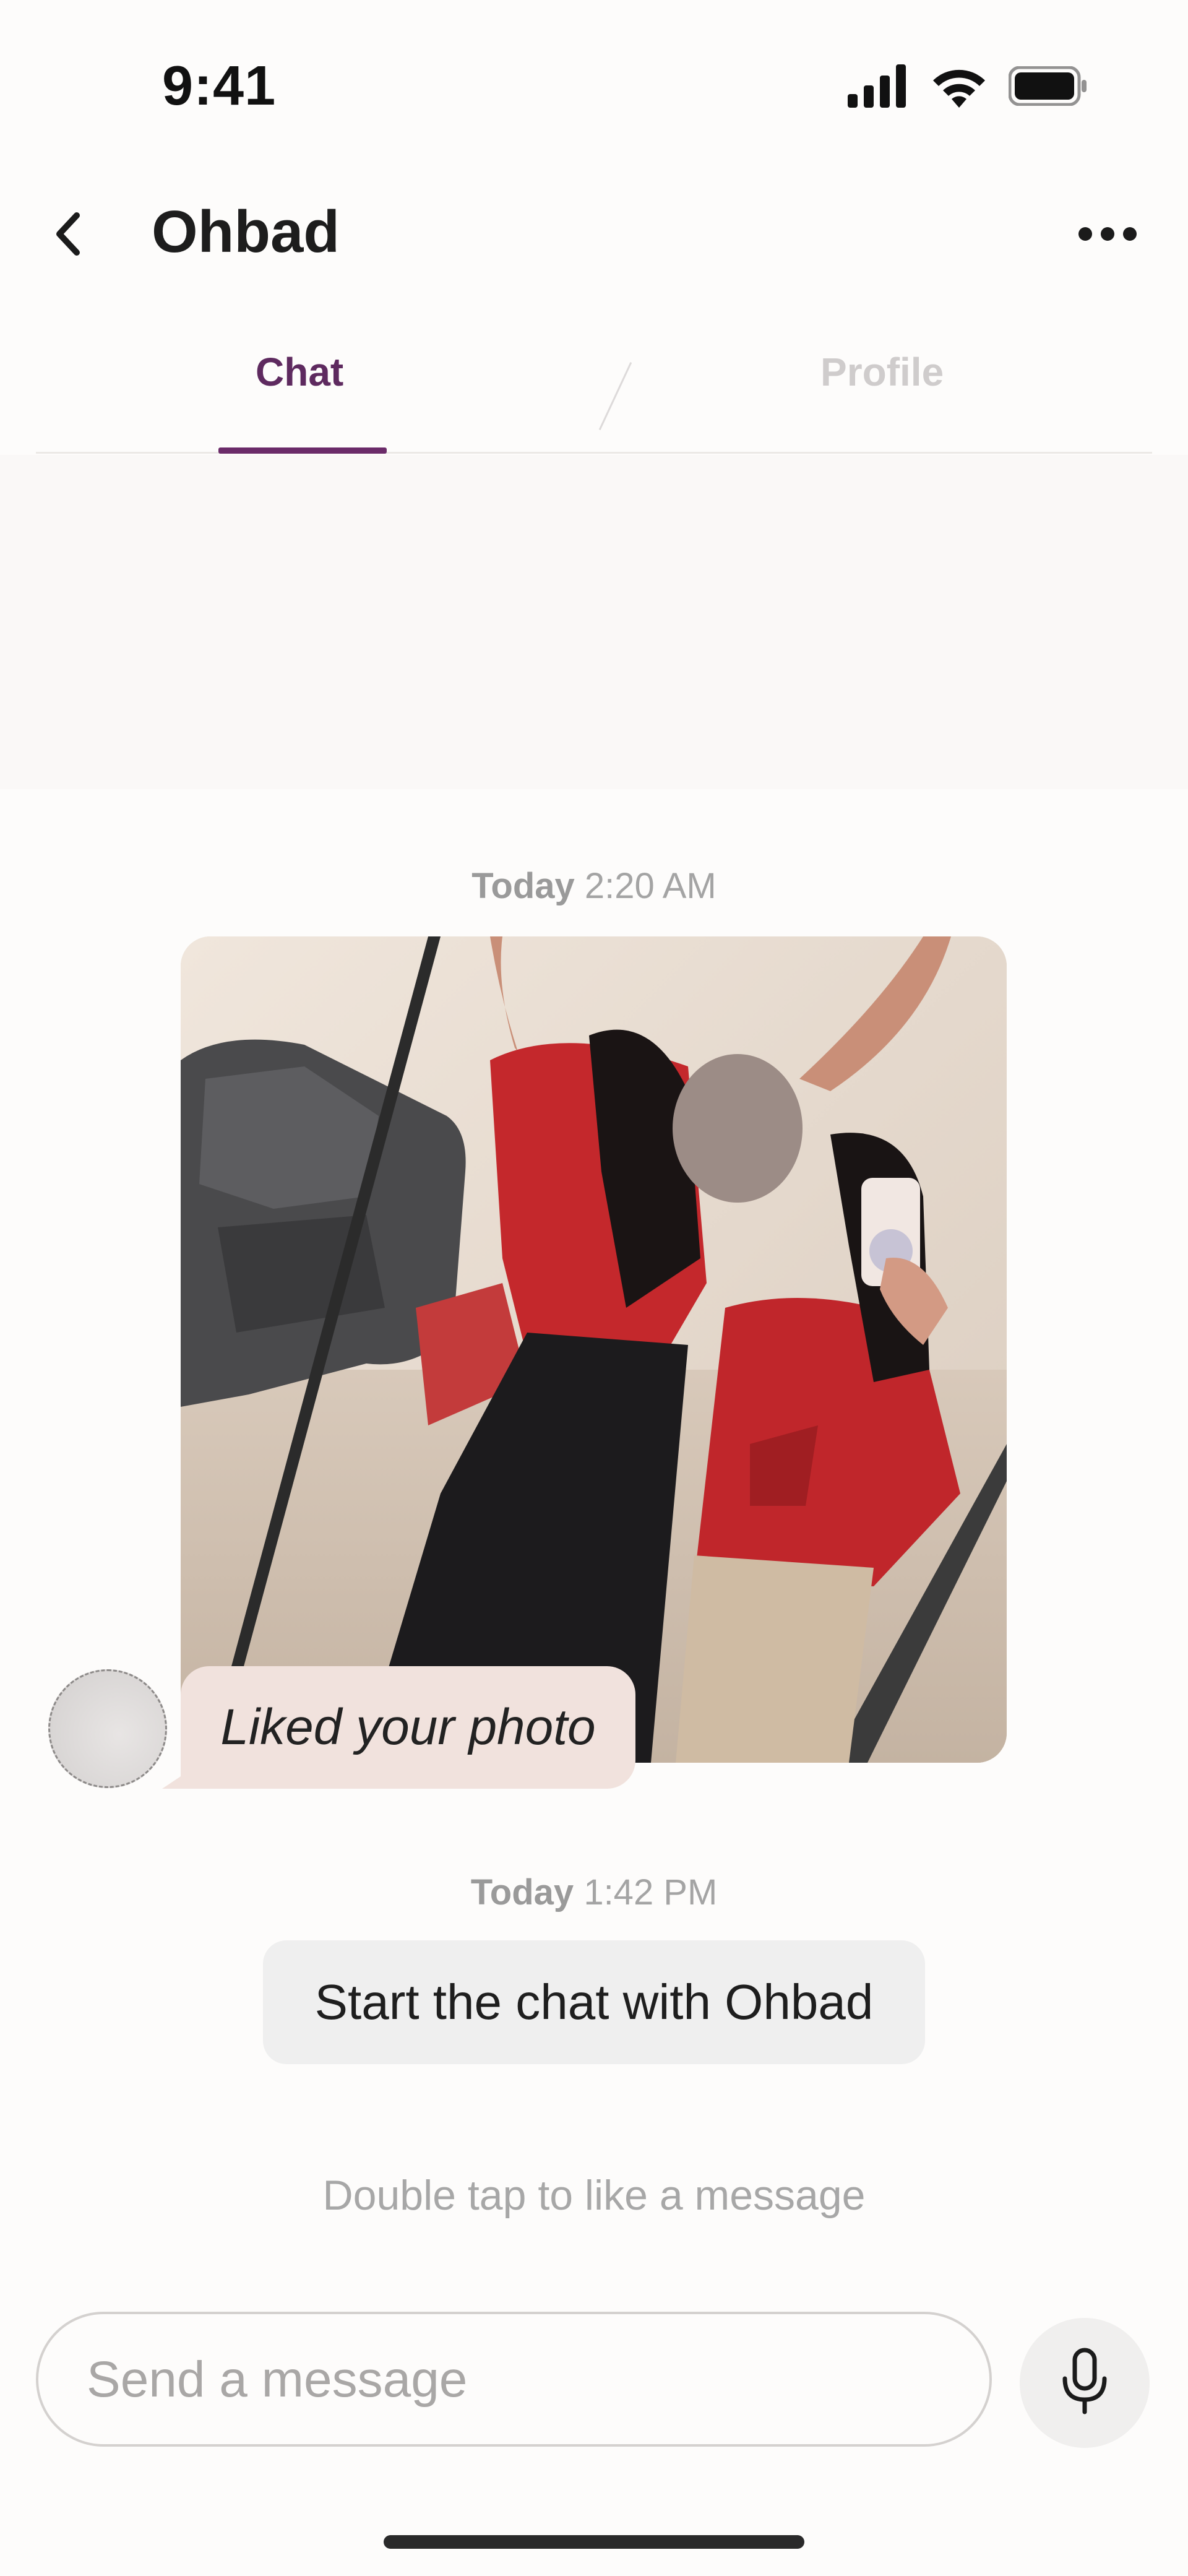 This screenshot has width=1188, height=2576. What do you see at coordinates (246, 232) in the screenshot?
I see `page-title: Ohbad` at bounding box center [246, 232].